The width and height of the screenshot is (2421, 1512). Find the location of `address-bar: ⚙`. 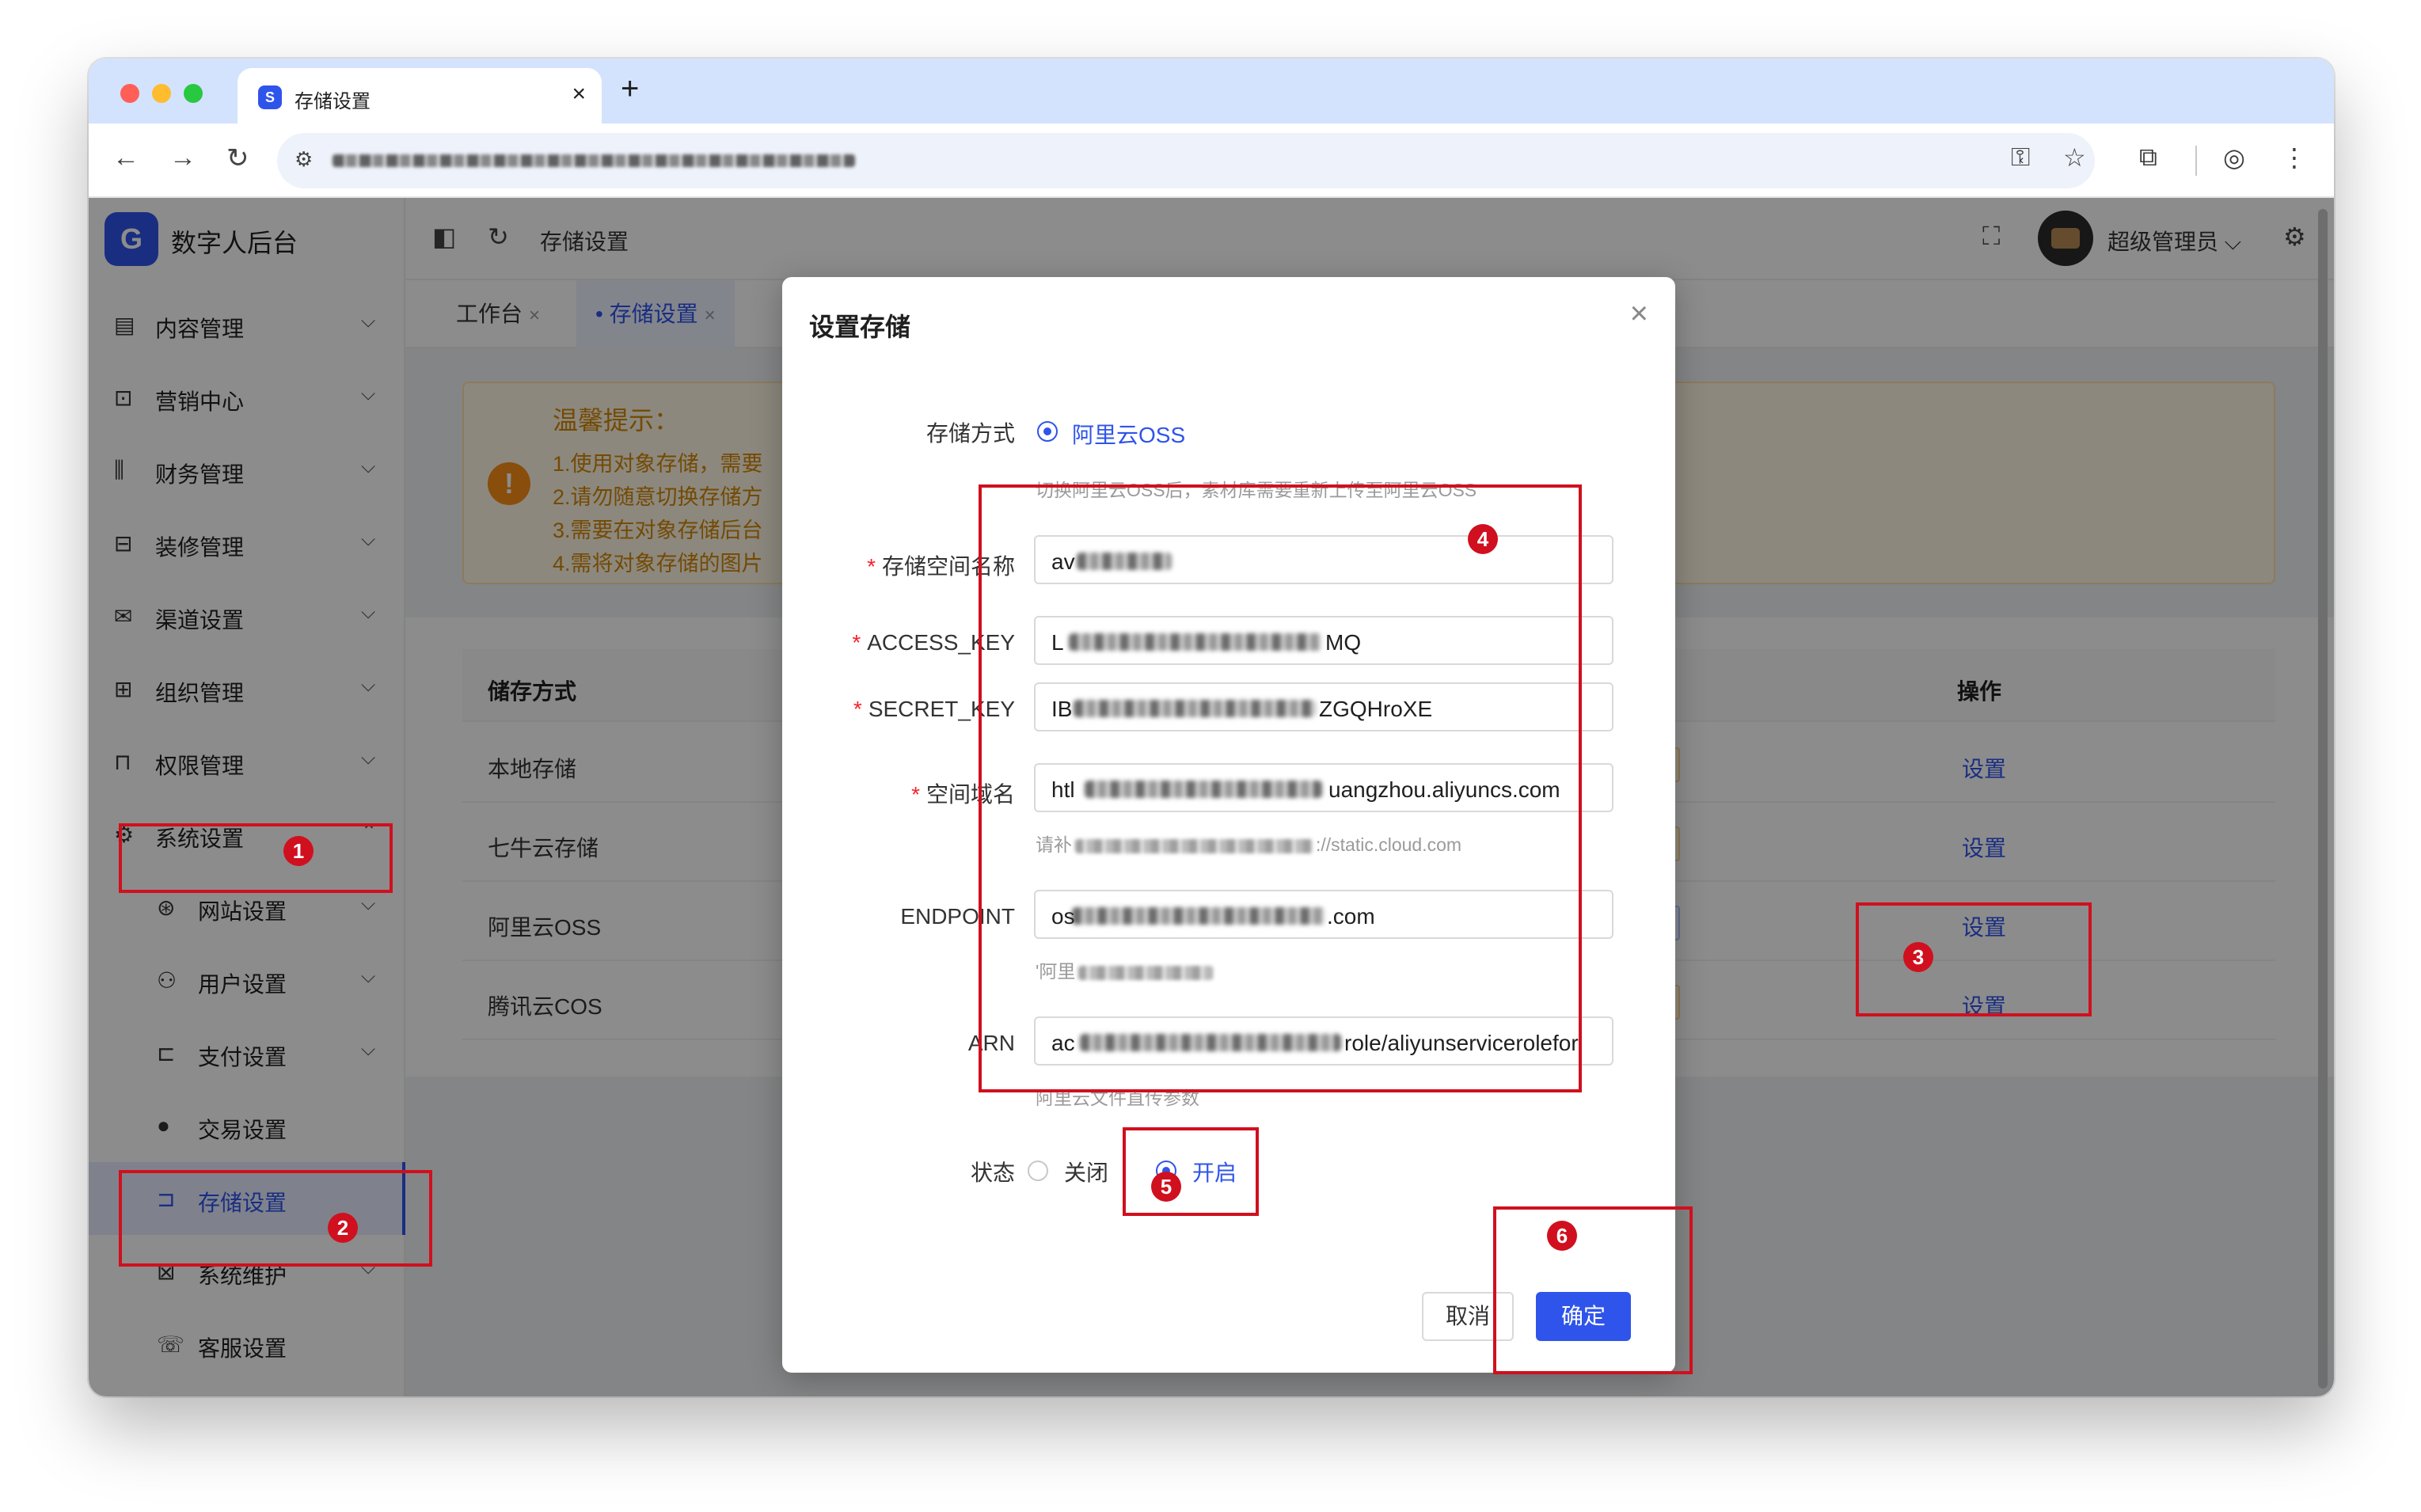

address-bar: ⚙ is located at coordinates (1186, 160).